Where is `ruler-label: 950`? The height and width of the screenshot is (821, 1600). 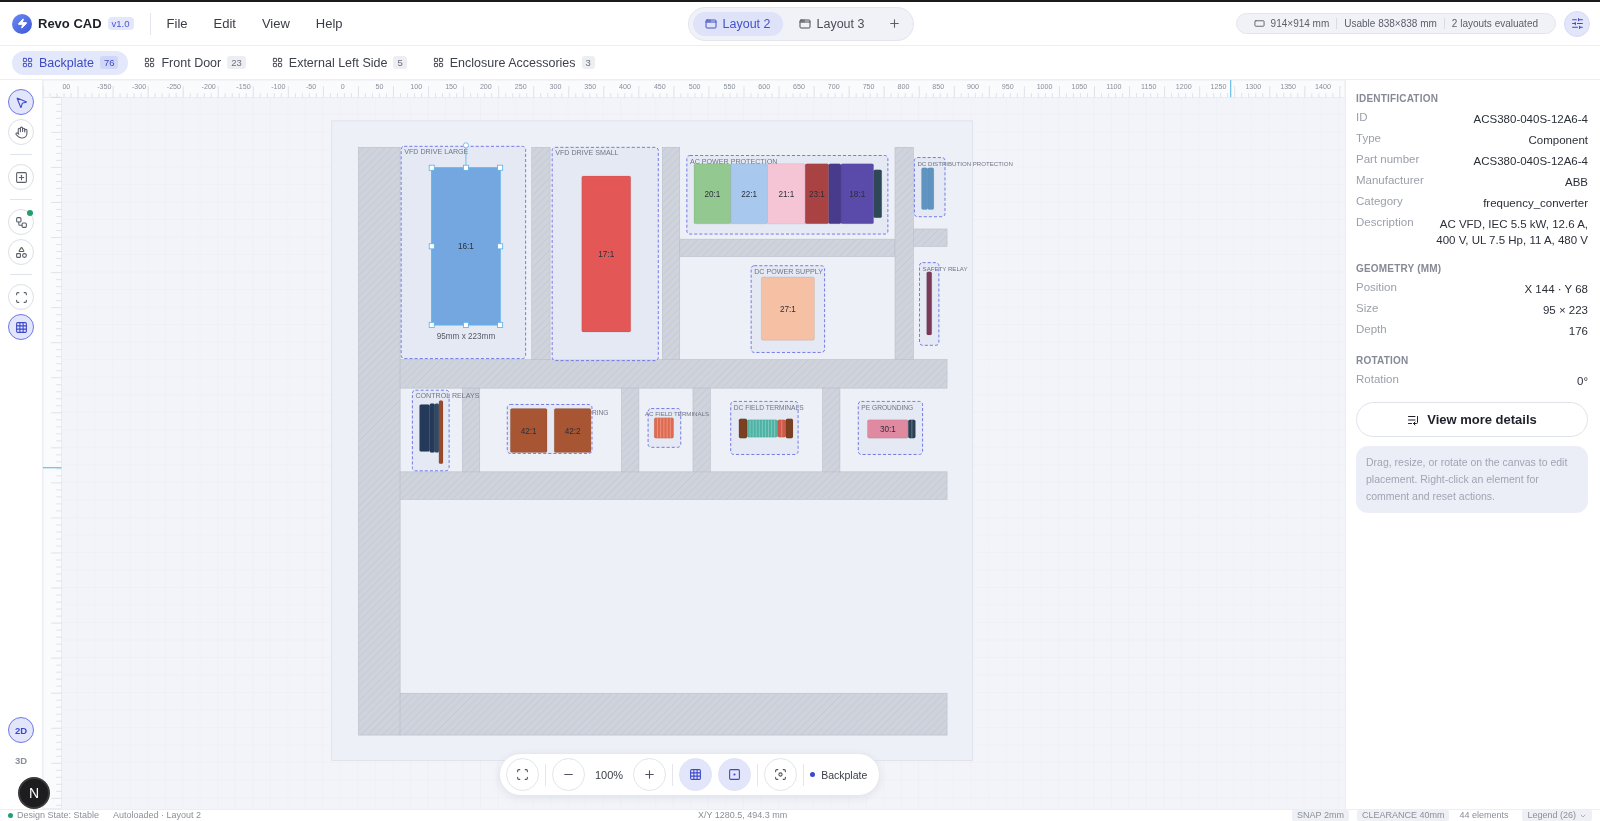
ruler-label: 950 is located at coordinates (1007, 87).